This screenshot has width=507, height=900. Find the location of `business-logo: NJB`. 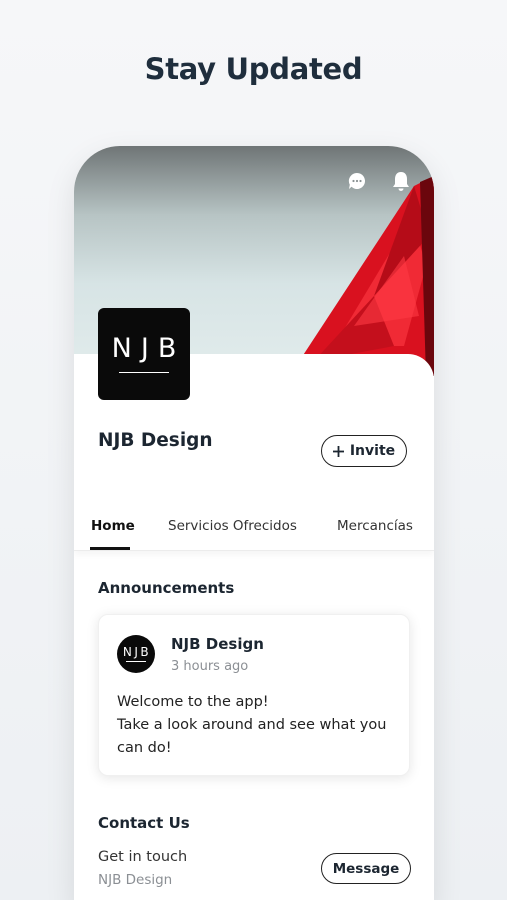

business-logo: NJB is located at coordinates (144, 354).